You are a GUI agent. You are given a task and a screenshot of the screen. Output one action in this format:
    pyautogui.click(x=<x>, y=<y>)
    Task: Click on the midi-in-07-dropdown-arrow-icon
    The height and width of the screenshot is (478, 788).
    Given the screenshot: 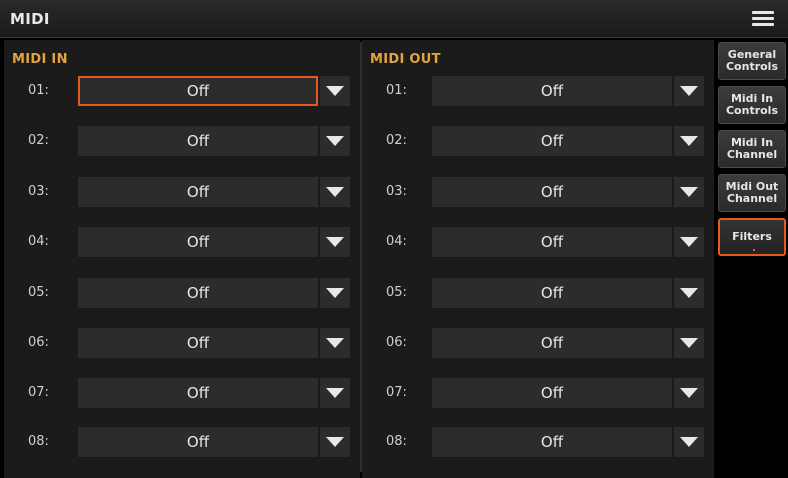 What is the action you would take?
    pyautogui.click(x=335, y=393)
    